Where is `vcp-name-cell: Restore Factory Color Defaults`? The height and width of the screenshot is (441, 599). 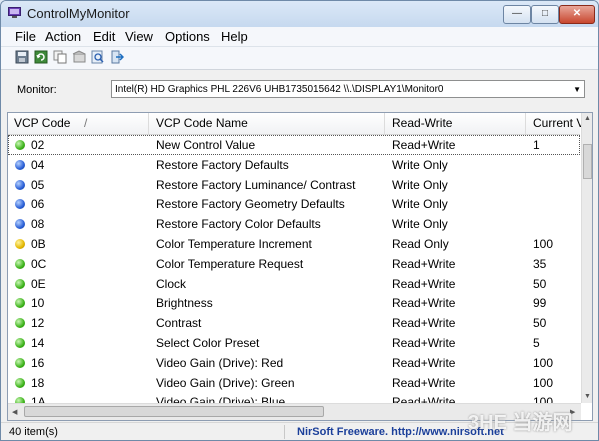
vcp-name-cell: Restore Factory Color Defaults is located at coordinates (238, 224).